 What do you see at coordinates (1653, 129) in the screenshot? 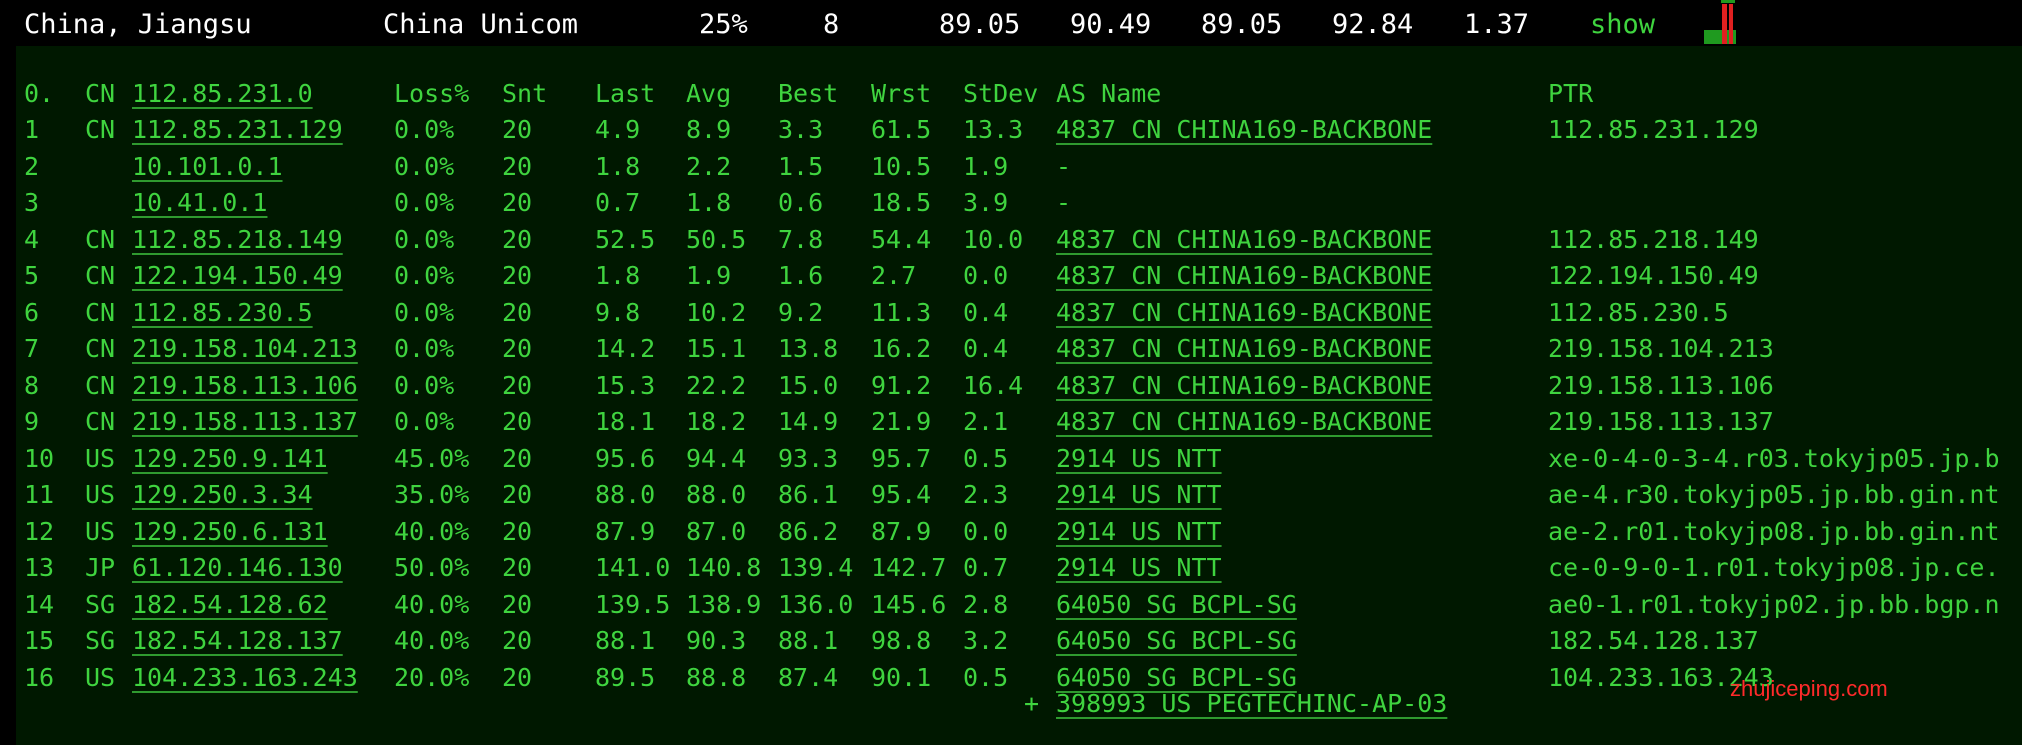
I see `hop-ptr: 112.85.231.129` at bounding box center [1653, 129].